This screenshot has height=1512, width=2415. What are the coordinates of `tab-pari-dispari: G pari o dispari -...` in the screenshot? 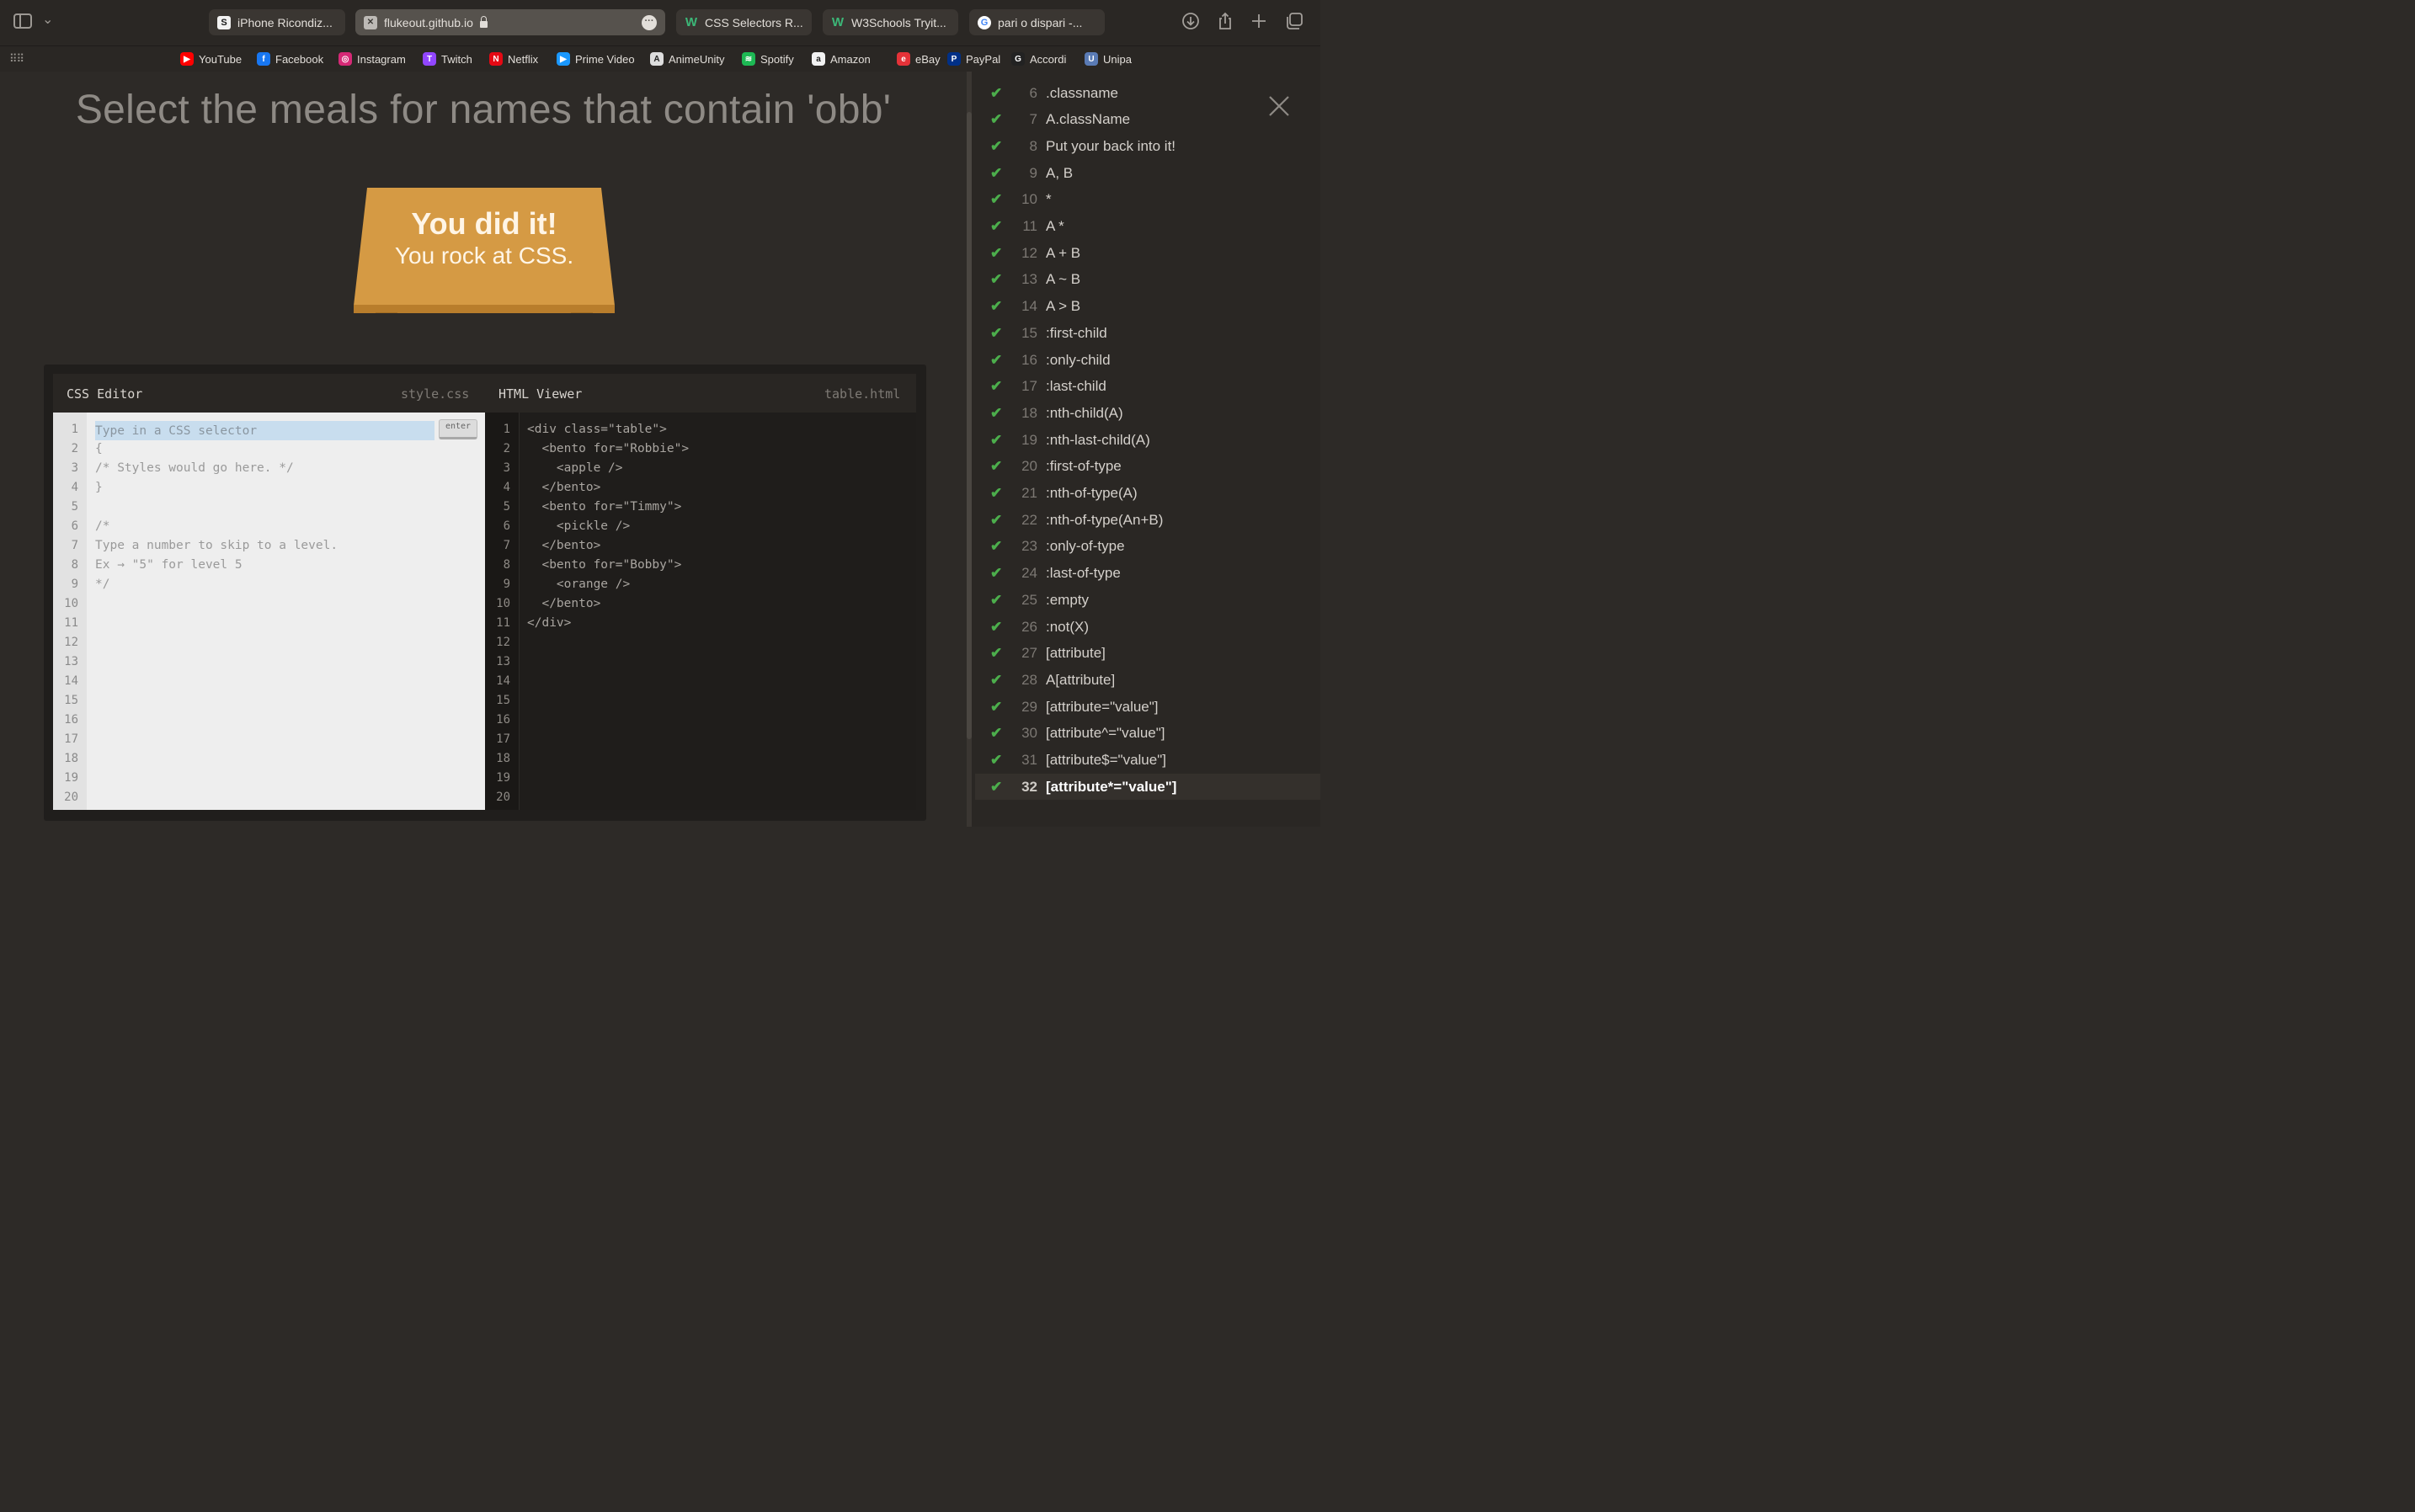 It's located at (1037, 22).